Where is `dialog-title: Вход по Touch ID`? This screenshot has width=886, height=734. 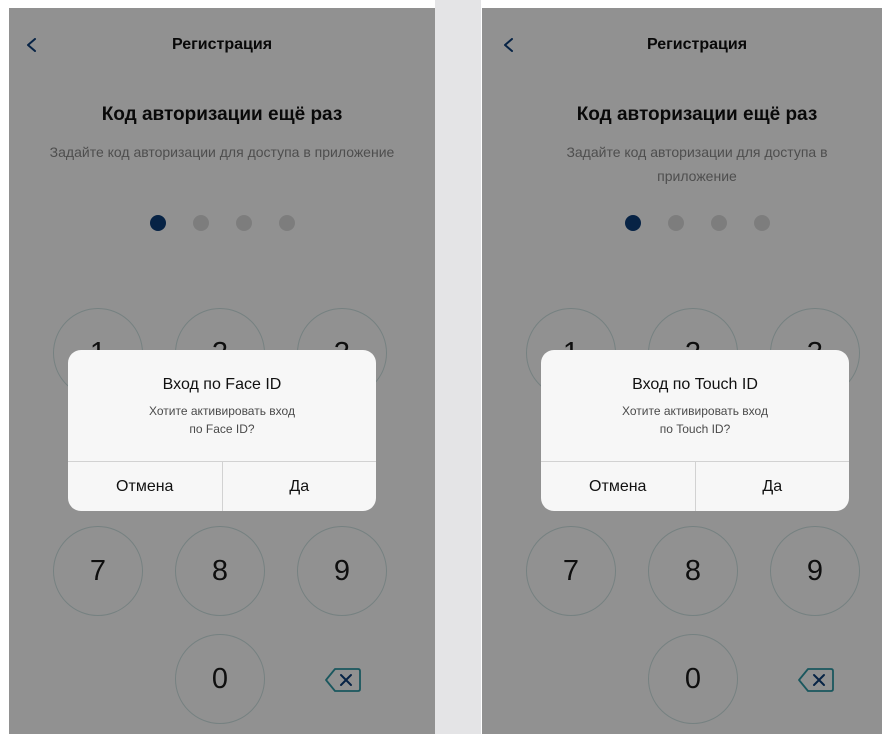
dialog-title: Вход по Touch ID is located at coordinates (695, 384).